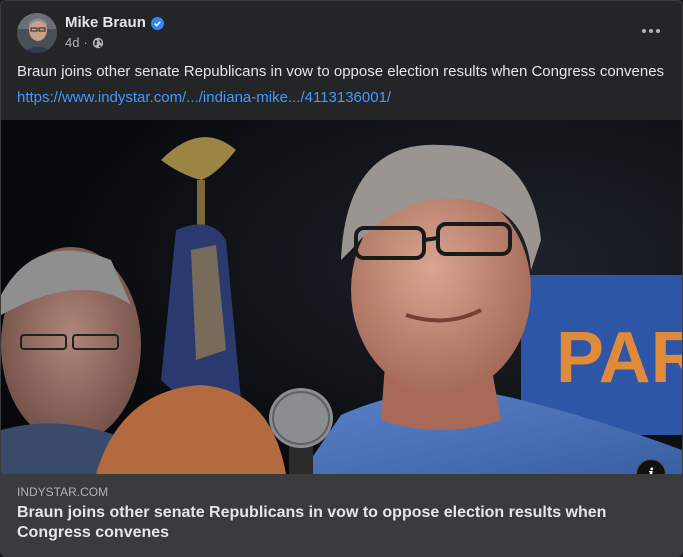 This screenshot has height=557, width=683. I want to click on author-name: Mike Braun, so click(105, 23).